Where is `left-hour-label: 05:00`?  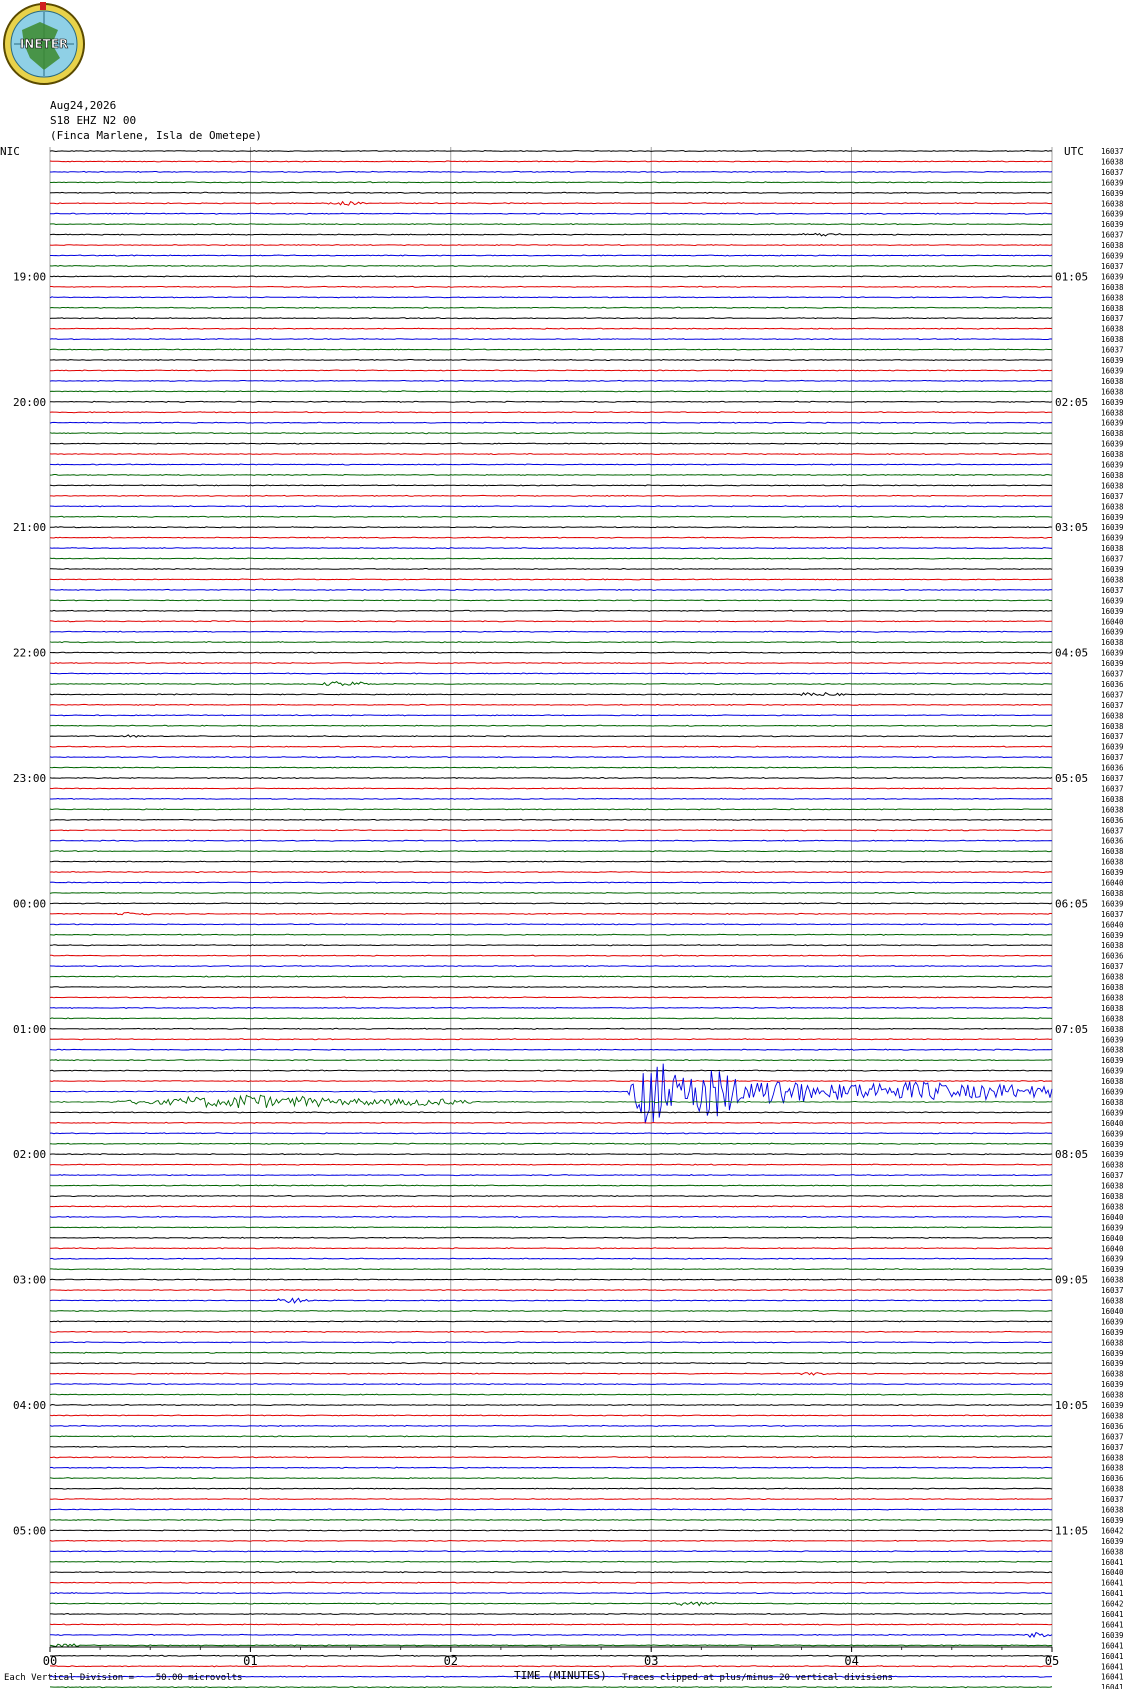
left-hour-label: 05:00 is located at coordinates (29, 1530).